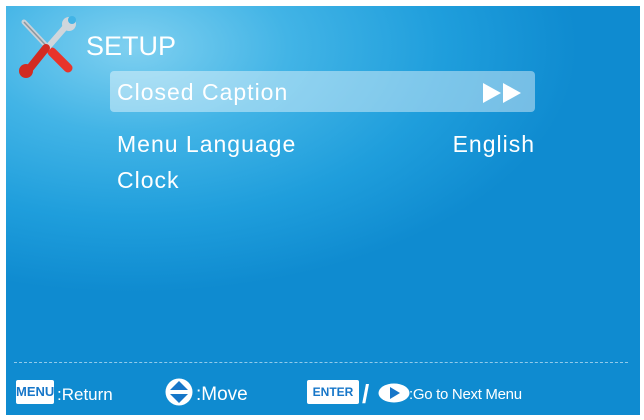 This screenshot has width=644, height=420. Describe the element at coordinates (322, 179) in the screenshot. I see `menu-item-clock: Clock` at that location.